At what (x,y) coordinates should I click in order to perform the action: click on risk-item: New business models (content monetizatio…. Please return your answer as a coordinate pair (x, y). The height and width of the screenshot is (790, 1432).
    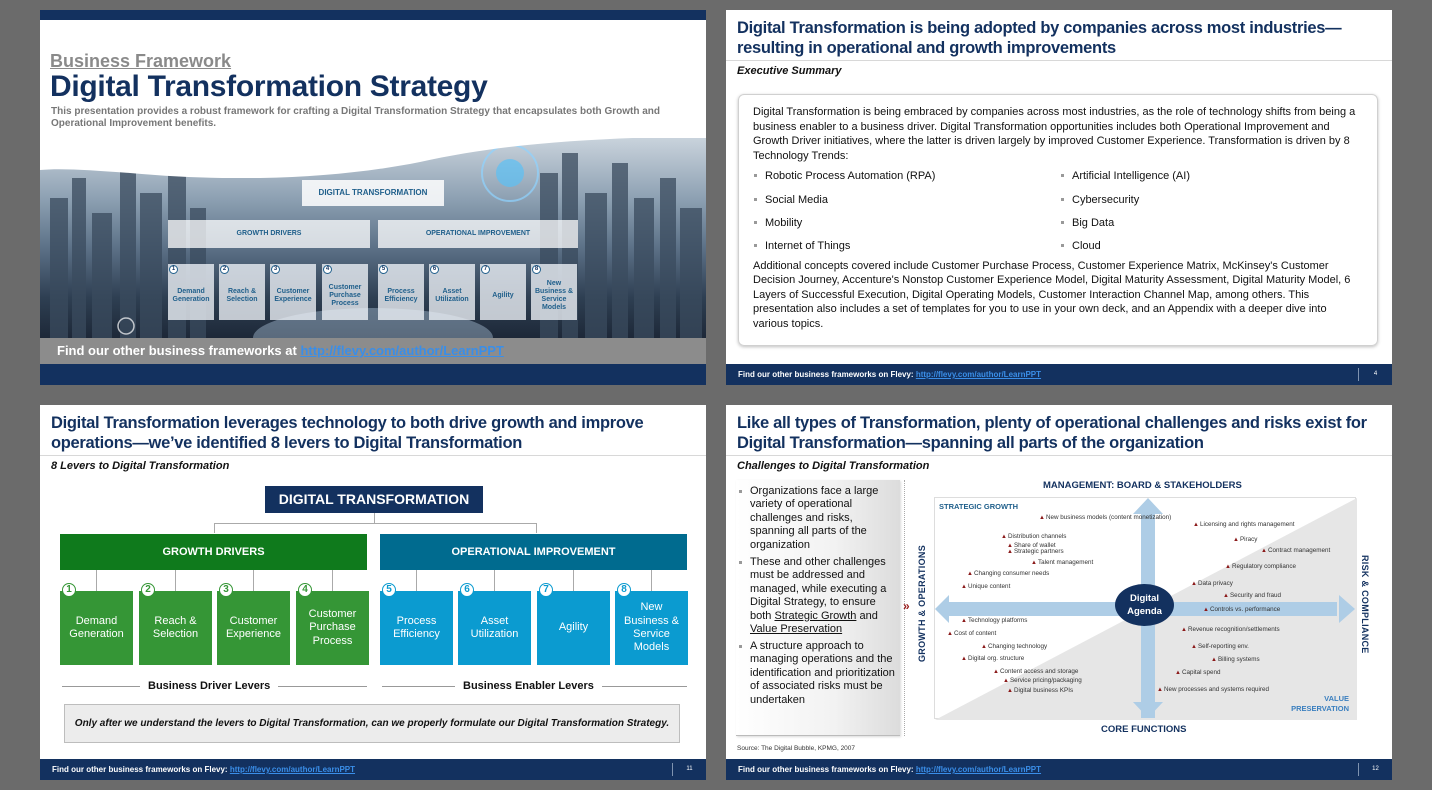
    Looking at the image, I should click on (1105, 517).